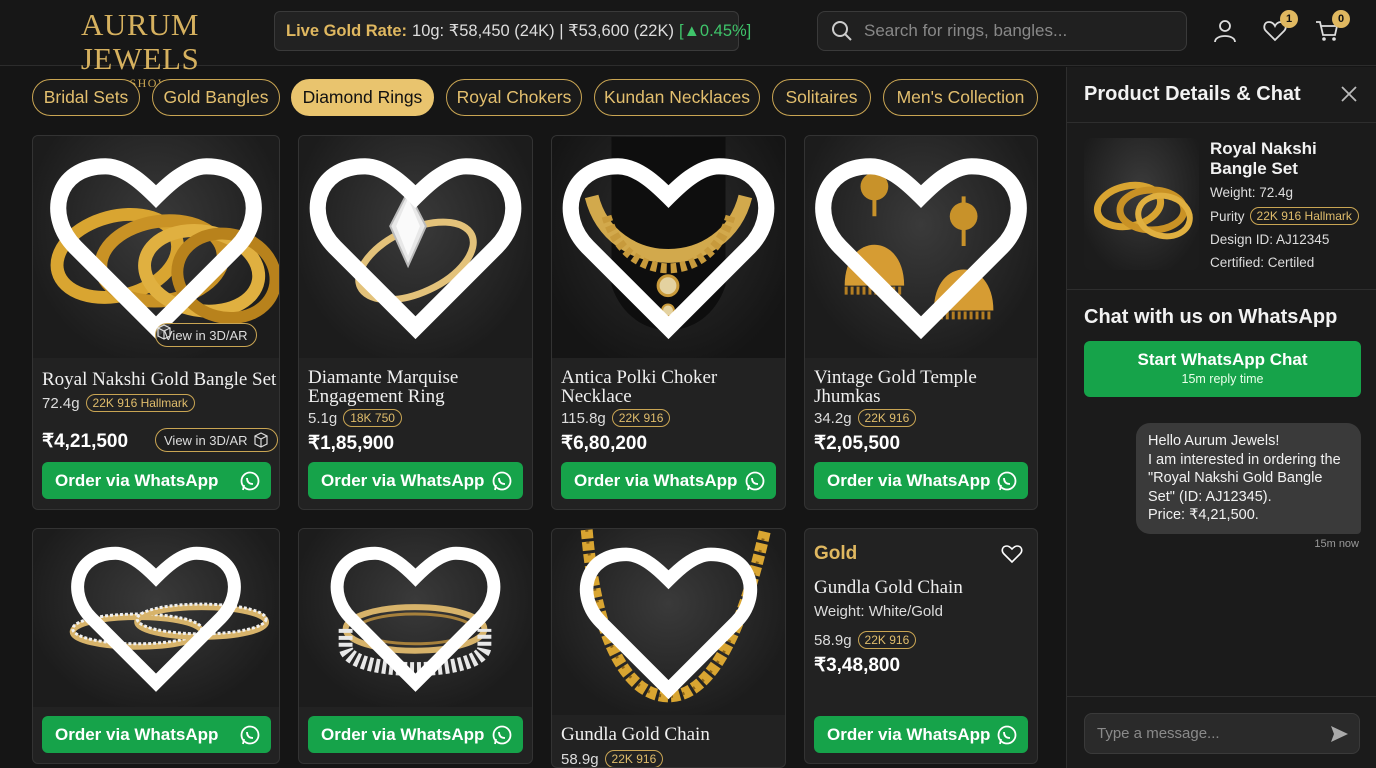 This screenshot has width=1376, height=768. I want to click on product-weight: 5.1g, so click(323, 418).